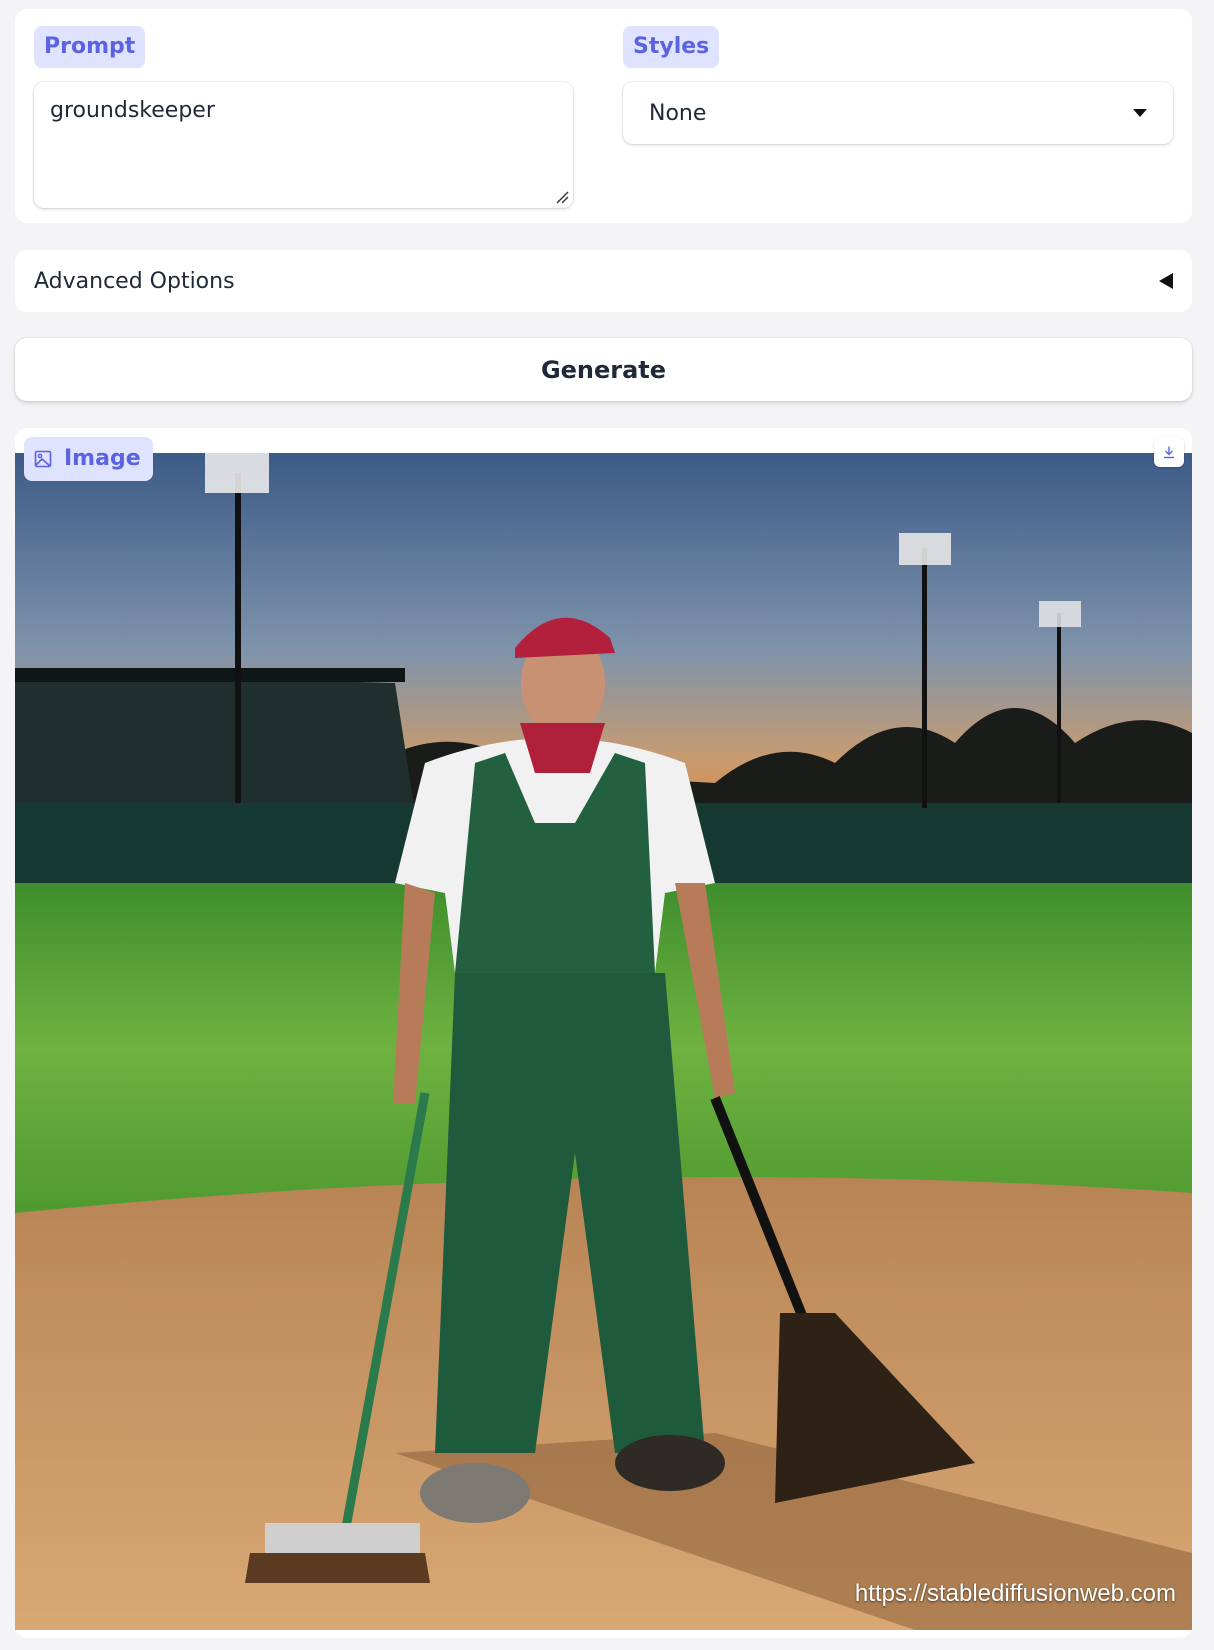 The width and height of the screenshot is (1214, 1650). I want to click on image-label-chip: Image, so click(88, 459).